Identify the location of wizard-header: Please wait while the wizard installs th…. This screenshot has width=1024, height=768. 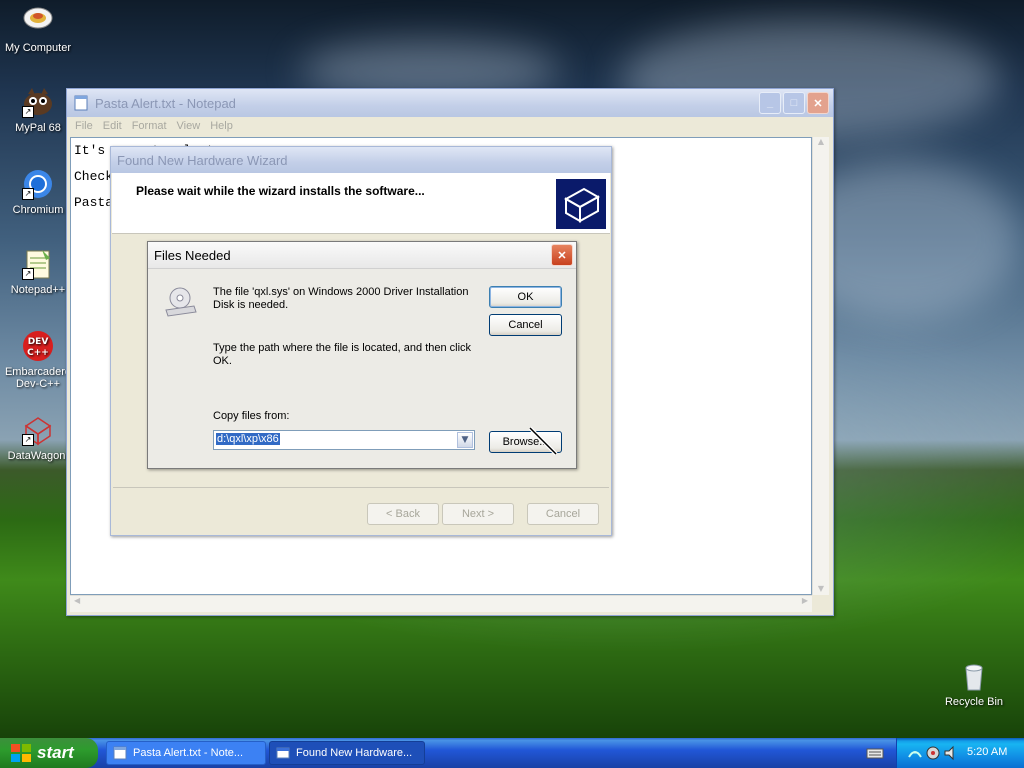
(361, 203).